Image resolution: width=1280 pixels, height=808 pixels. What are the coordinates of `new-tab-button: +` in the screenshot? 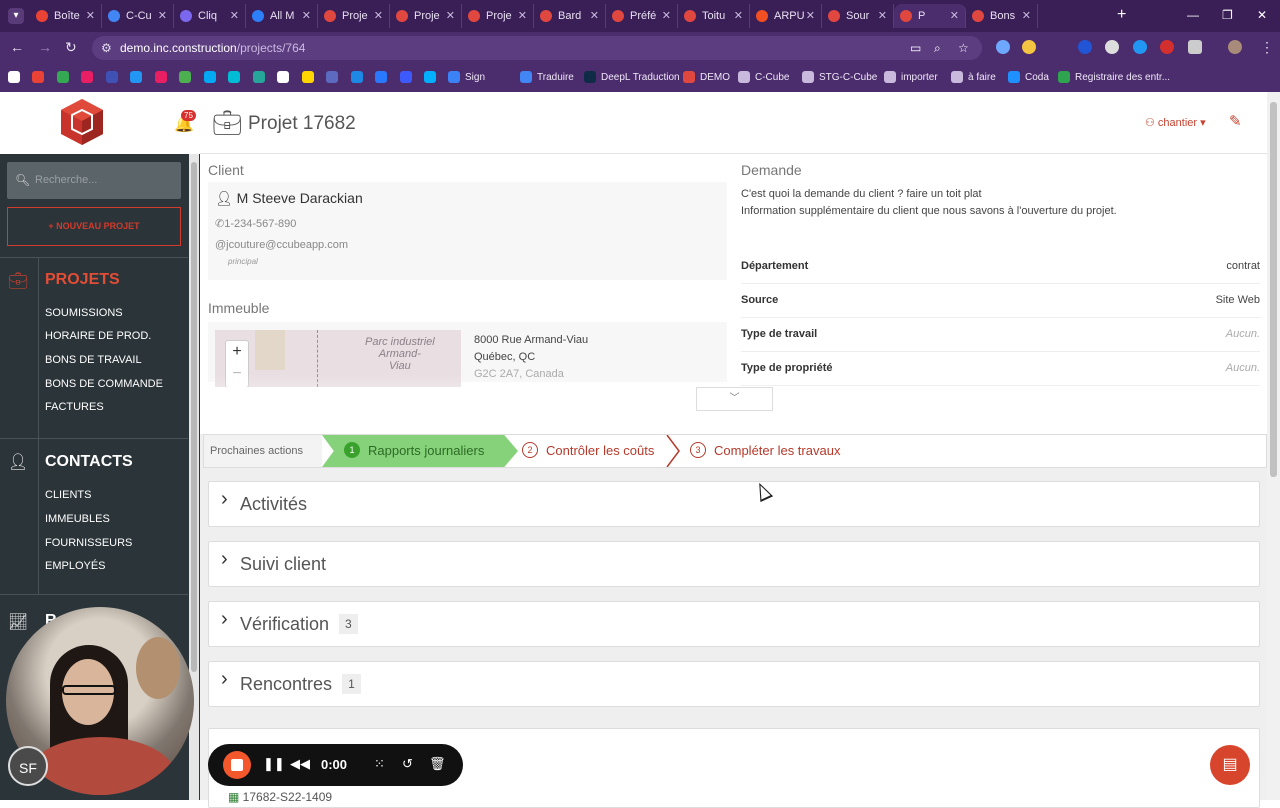 It's located at (1121, 15).